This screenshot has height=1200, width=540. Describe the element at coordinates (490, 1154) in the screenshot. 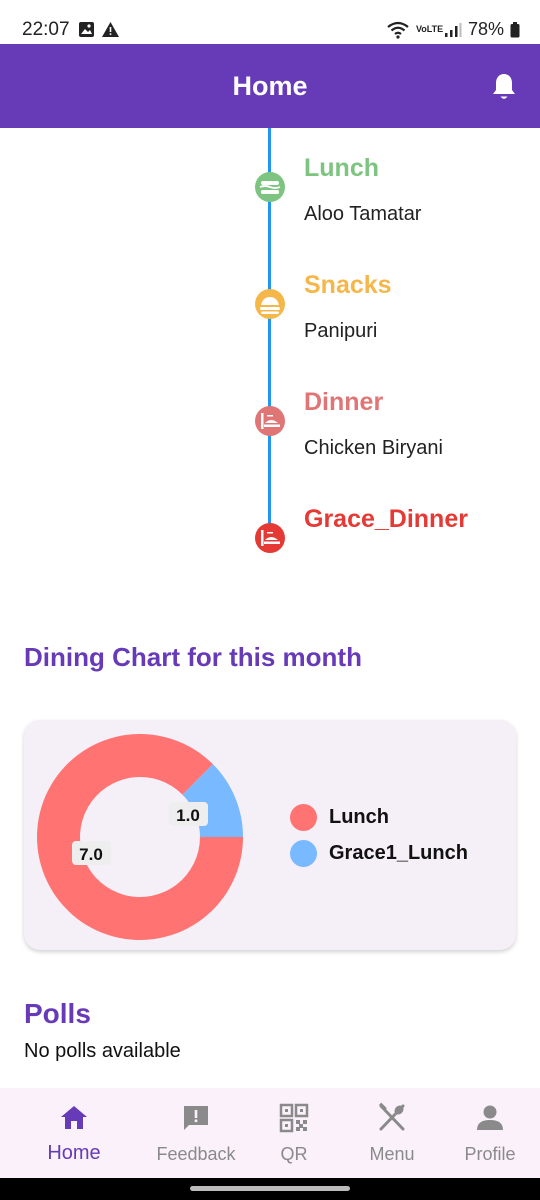

I see `nav-label-profile: Profile` at that location.